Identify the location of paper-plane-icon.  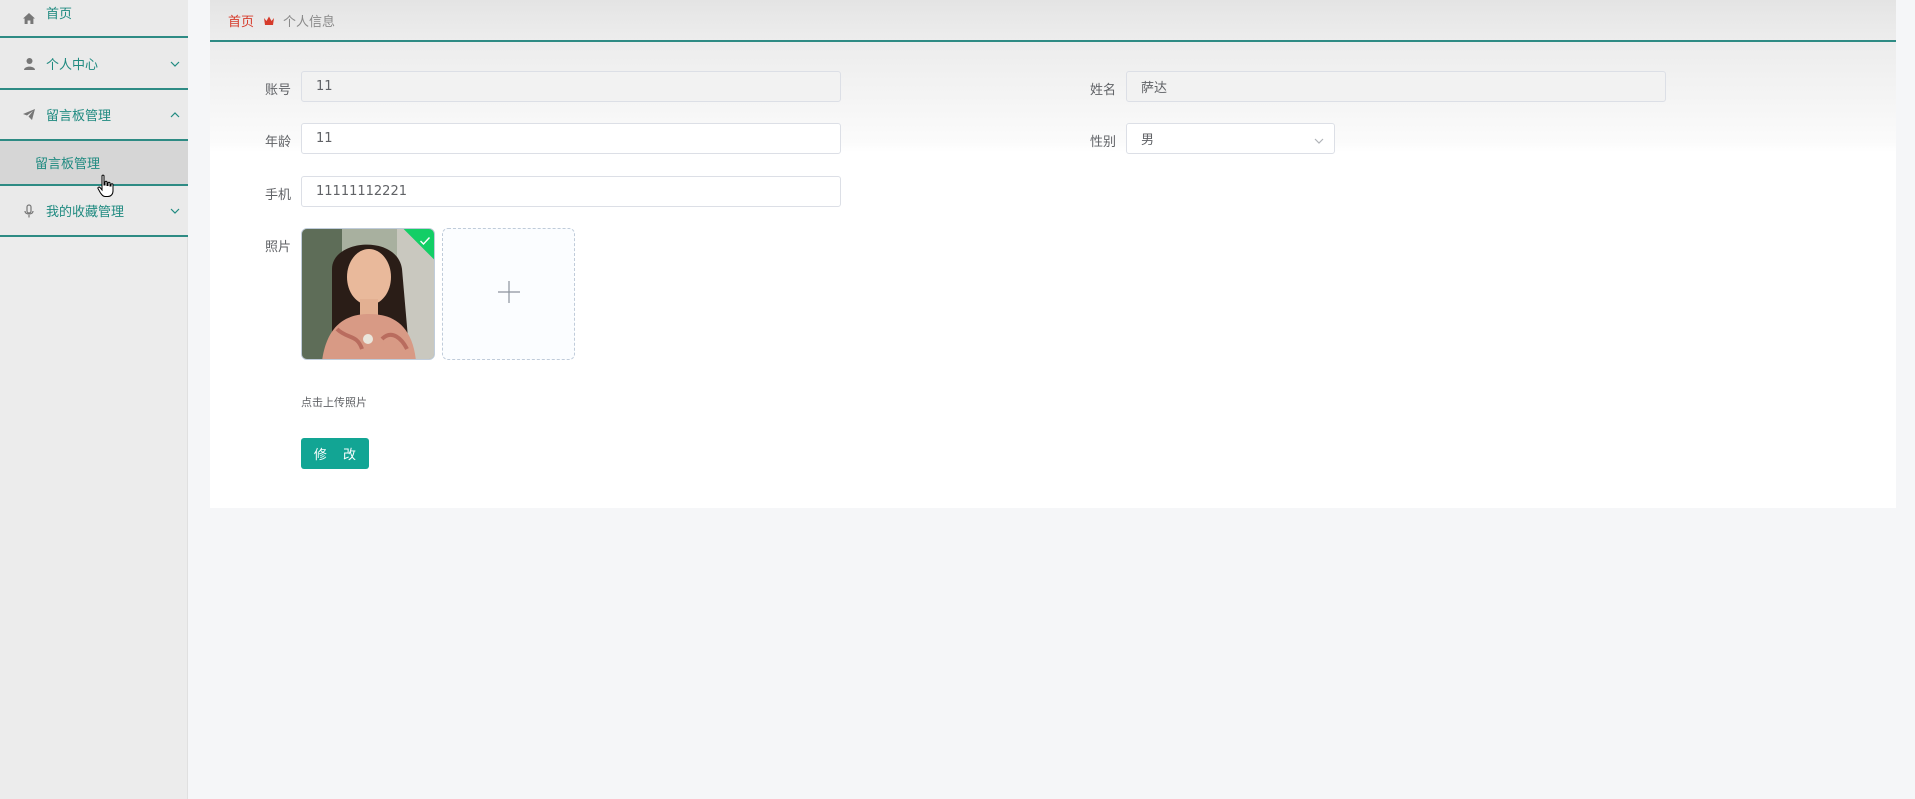
(29, 114).